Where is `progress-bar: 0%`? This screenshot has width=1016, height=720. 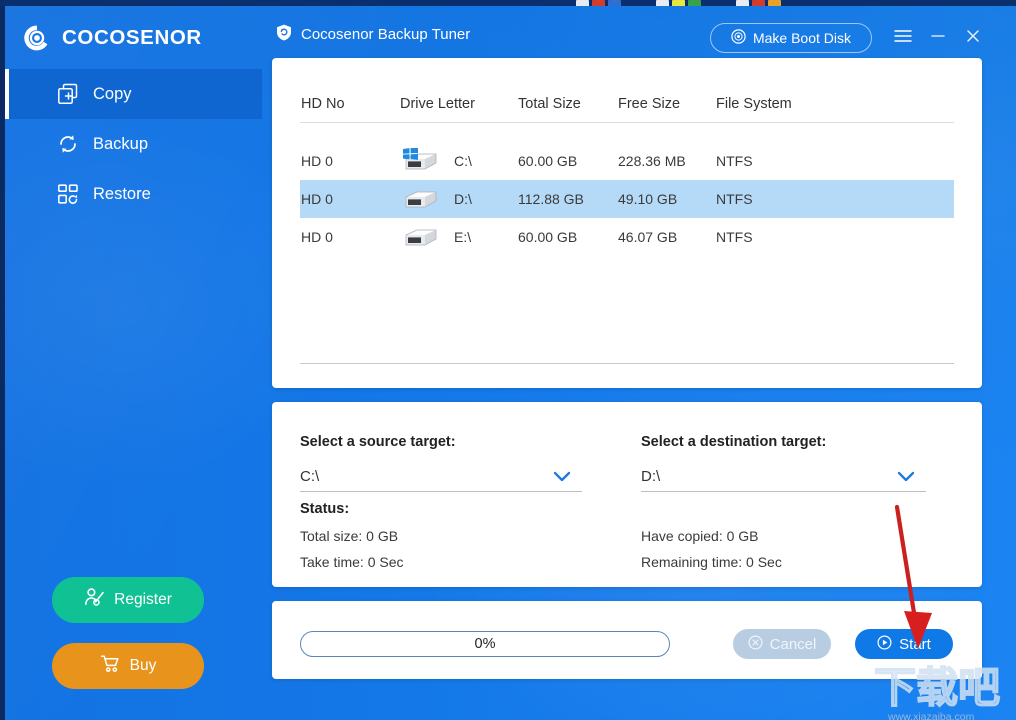
progress-bar: 0% is located at coordinates (485, 644).